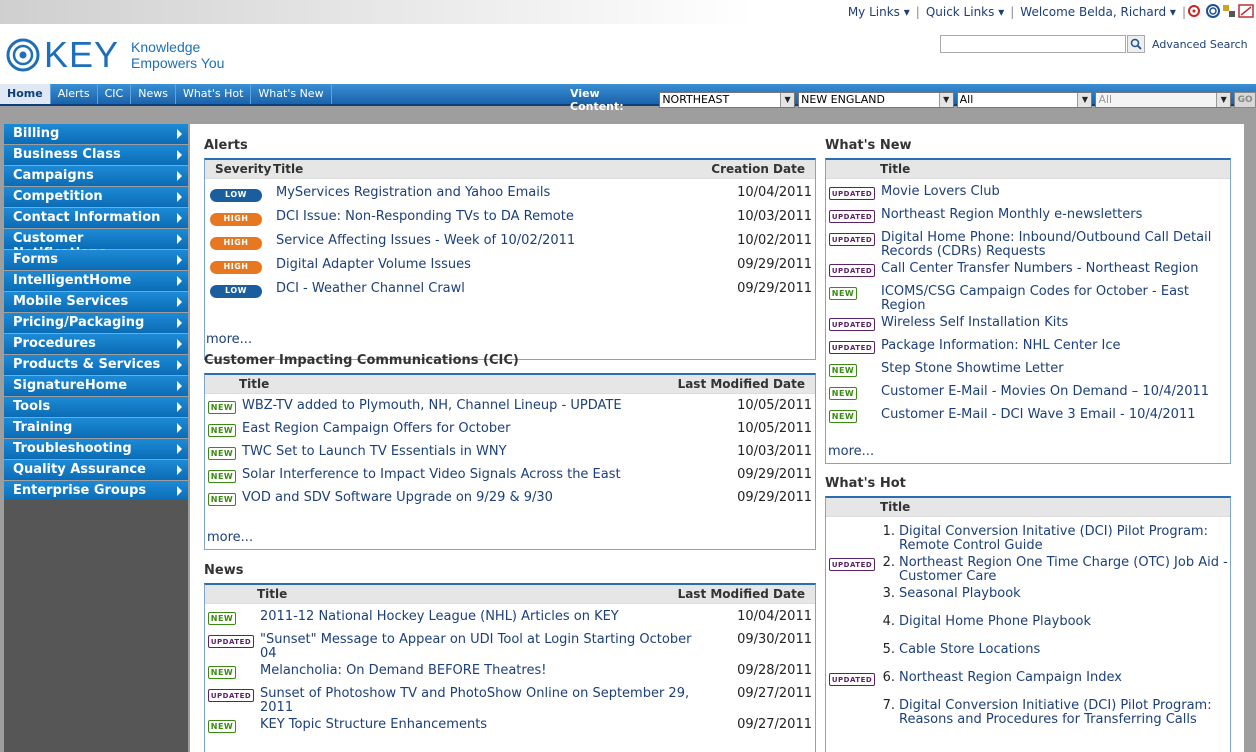 This screenshot has height=752, width=1256. I want to click on list-item: UPDATED Wireless Self Installation Kits, so click(1028, 324).